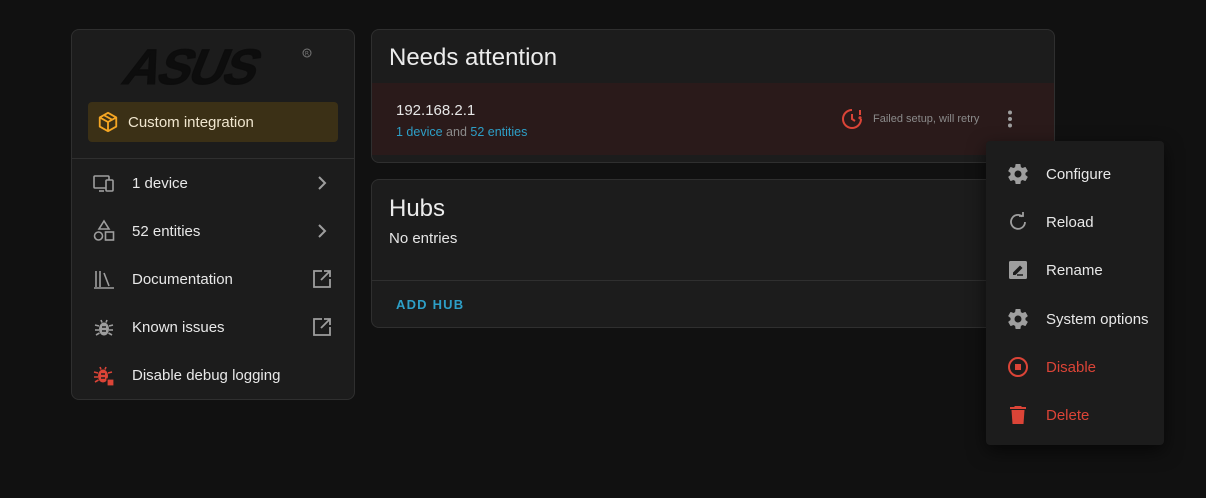 The height and width of the screenshot is (498, 1206). I want to click on known-issues-label: Known issues, so click(178, 327).